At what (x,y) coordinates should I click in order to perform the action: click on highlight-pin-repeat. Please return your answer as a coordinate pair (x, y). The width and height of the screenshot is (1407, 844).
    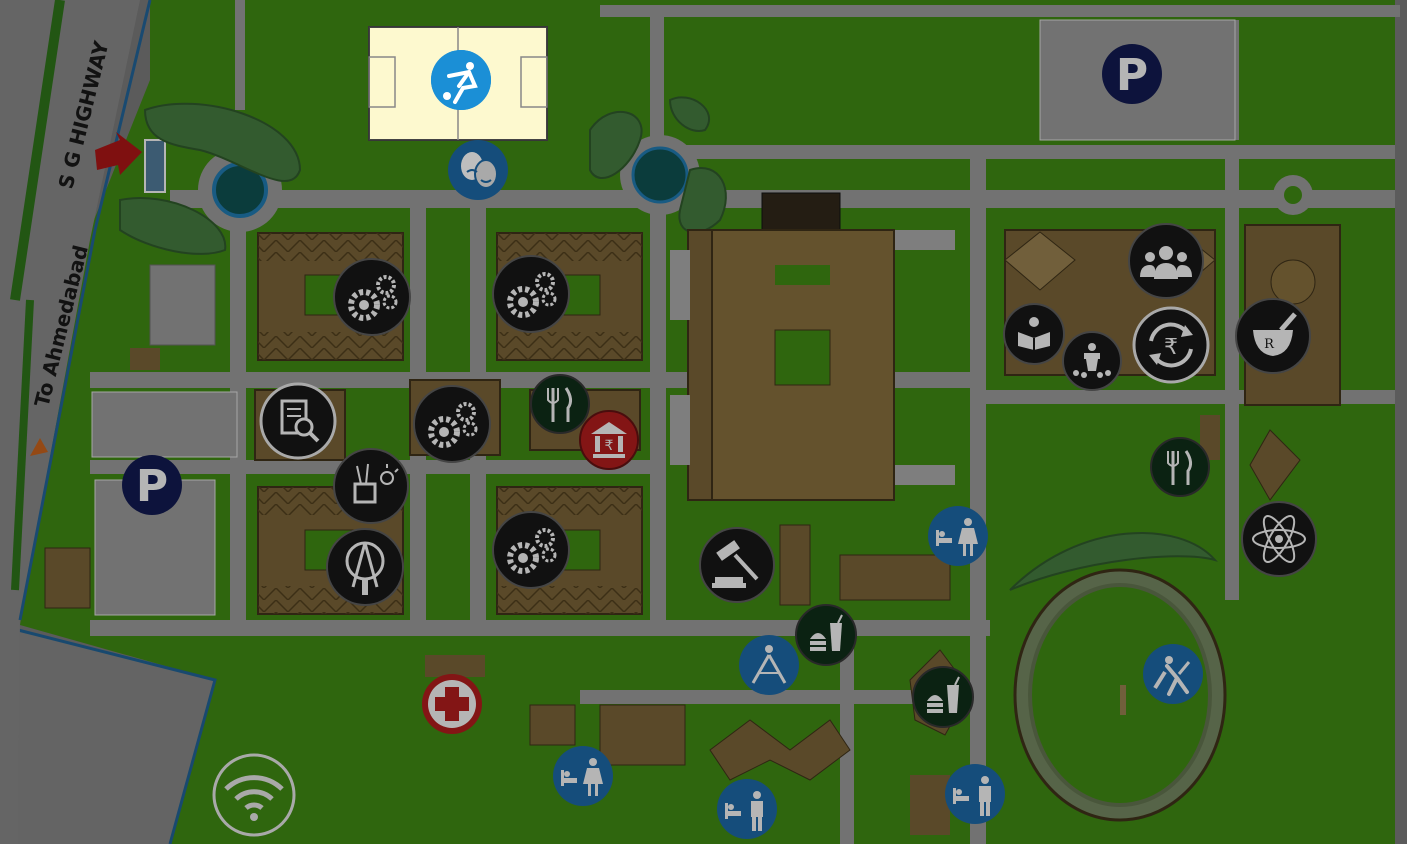
    Looking at the image, I should click on (461, 80).